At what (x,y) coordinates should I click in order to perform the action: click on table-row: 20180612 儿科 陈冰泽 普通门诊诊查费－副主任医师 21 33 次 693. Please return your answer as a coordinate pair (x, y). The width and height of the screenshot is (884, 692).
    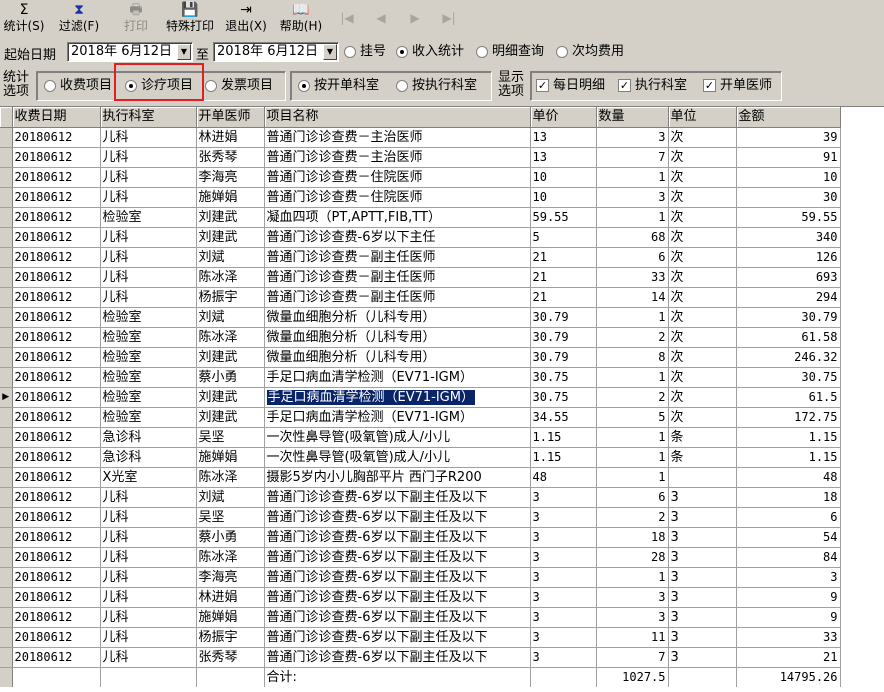
    Looking at the image, I should click on (420, 277).